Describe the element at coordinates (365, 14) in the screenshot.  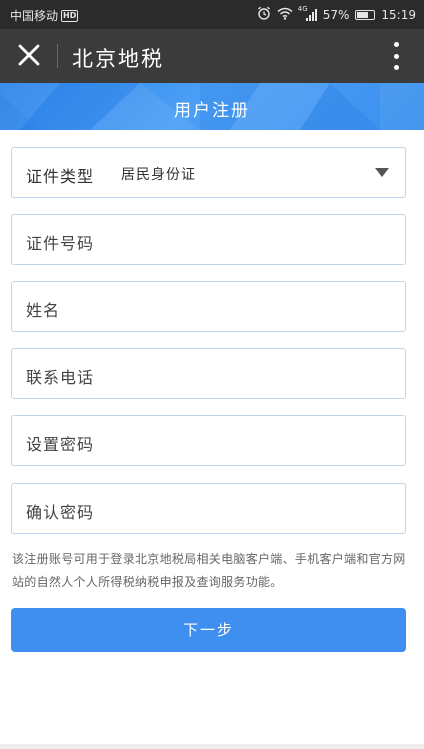
I see `battery-icon` at that location.